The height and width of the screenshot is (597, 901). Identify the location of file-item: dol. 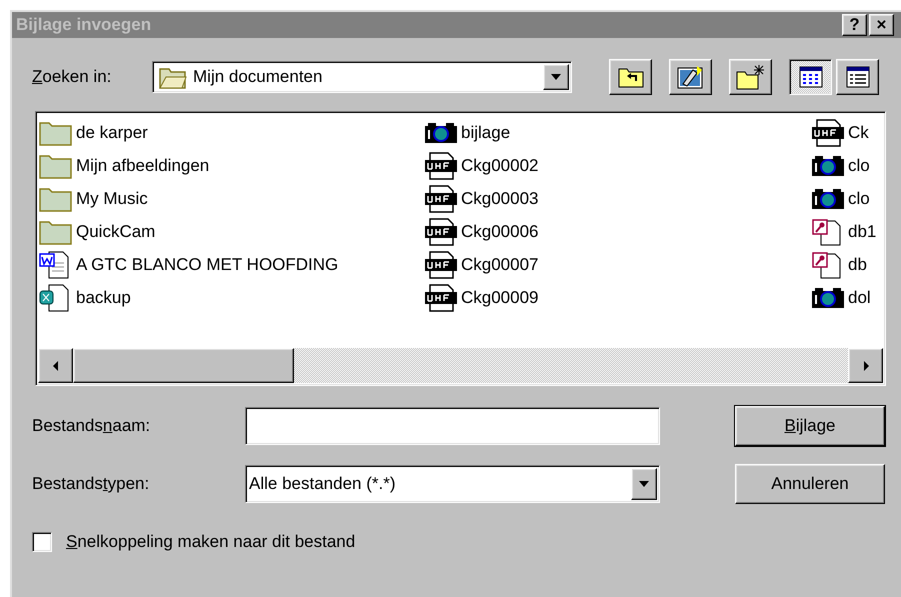
(848, 297).